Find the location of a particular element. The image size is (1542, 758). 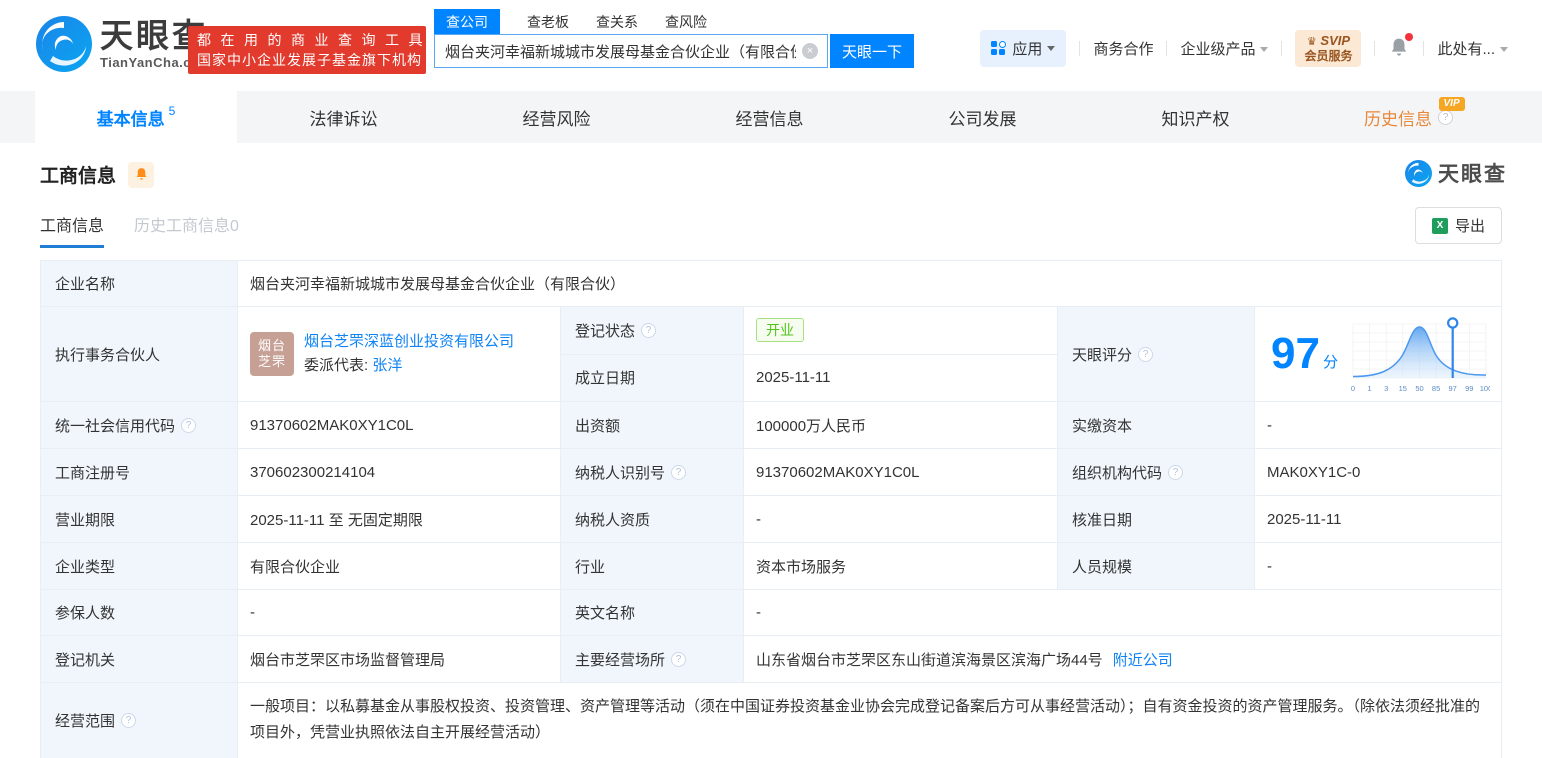

subtab-row: 工商信息 历史工商信息0 is located at coordinates (154, 230).